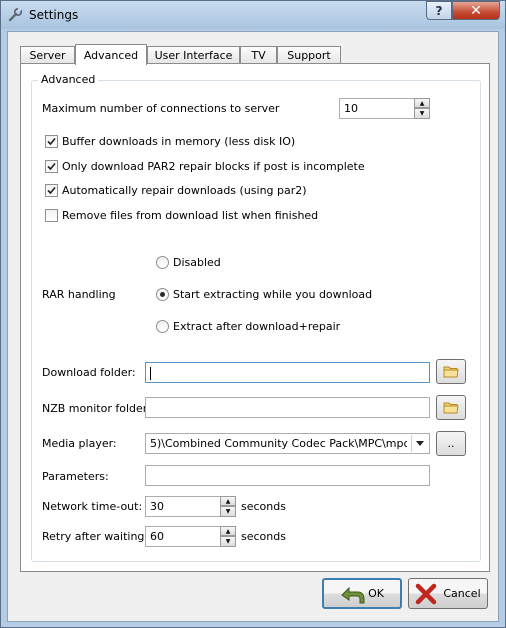 The image size is (506, 628). I want to click on retry-after-label: Retry after waiting:, so click(95, 536).